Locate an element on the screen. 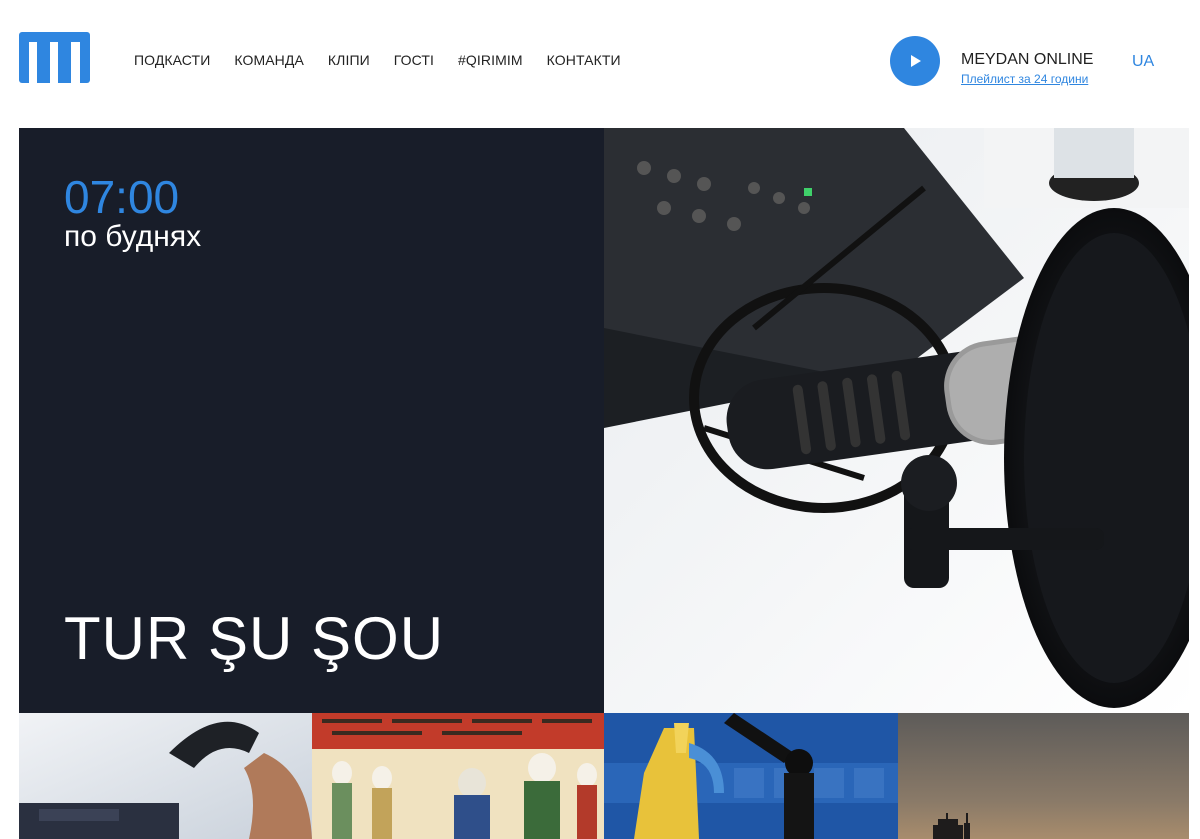  playlist-link: Плейлист за 24 години is located at coordinates (1024, 79).